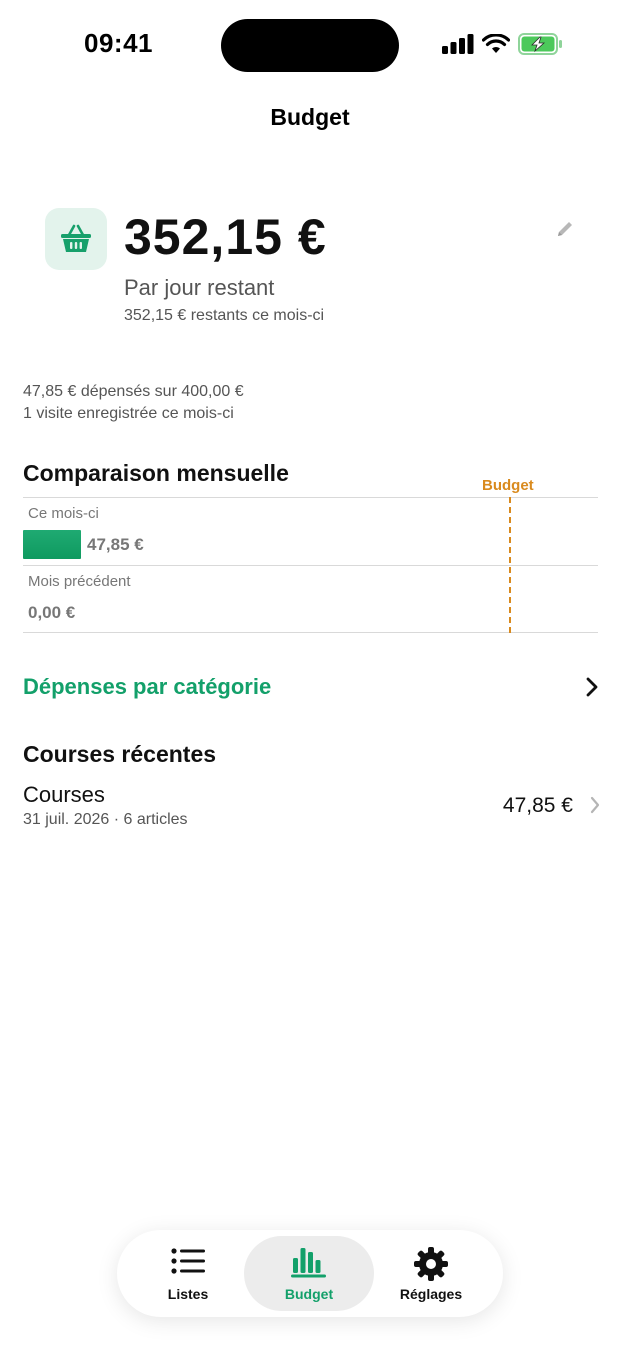  What do you see at coordinates (188, 1294) in the screenshot?
I see `tab-label: Listes` at bounding box center [188, 1294].